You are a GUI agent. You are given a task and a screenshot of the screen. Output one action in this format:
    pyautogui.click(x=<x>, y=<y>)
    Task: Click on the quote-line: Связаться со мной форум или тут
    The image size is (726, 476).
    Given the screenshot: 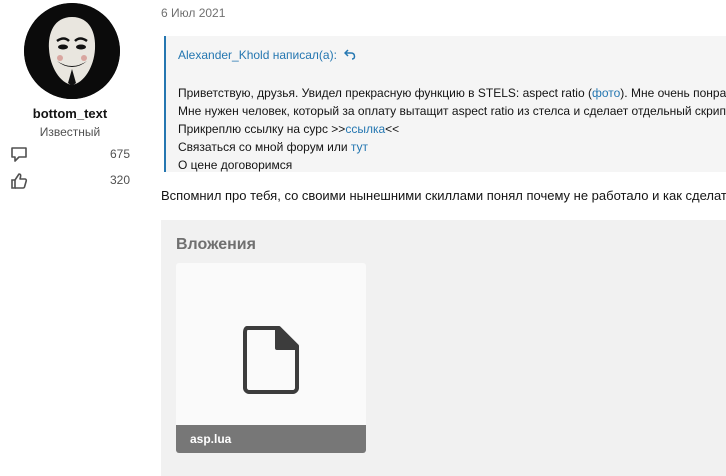 What is the action you would take?
    pyautogui.click(x=273, y=147)
    